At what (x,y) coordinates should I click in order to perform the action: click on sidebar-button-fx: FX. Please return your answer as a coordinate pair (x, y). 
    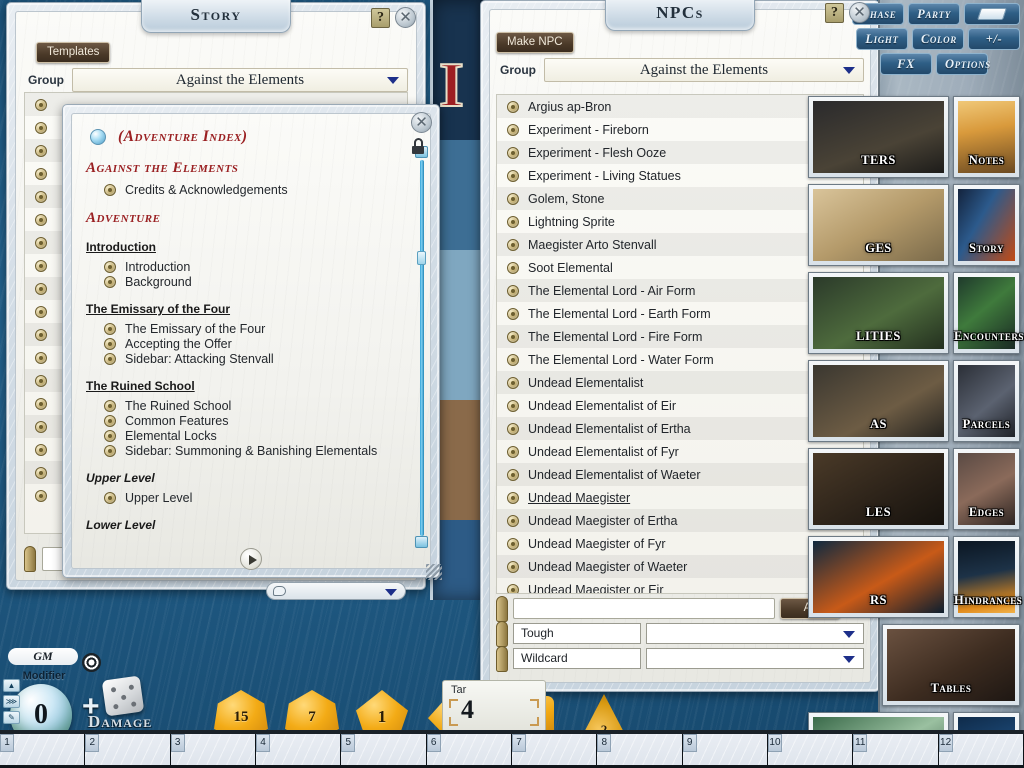
    Looking at the image, I should click on (906, 64).